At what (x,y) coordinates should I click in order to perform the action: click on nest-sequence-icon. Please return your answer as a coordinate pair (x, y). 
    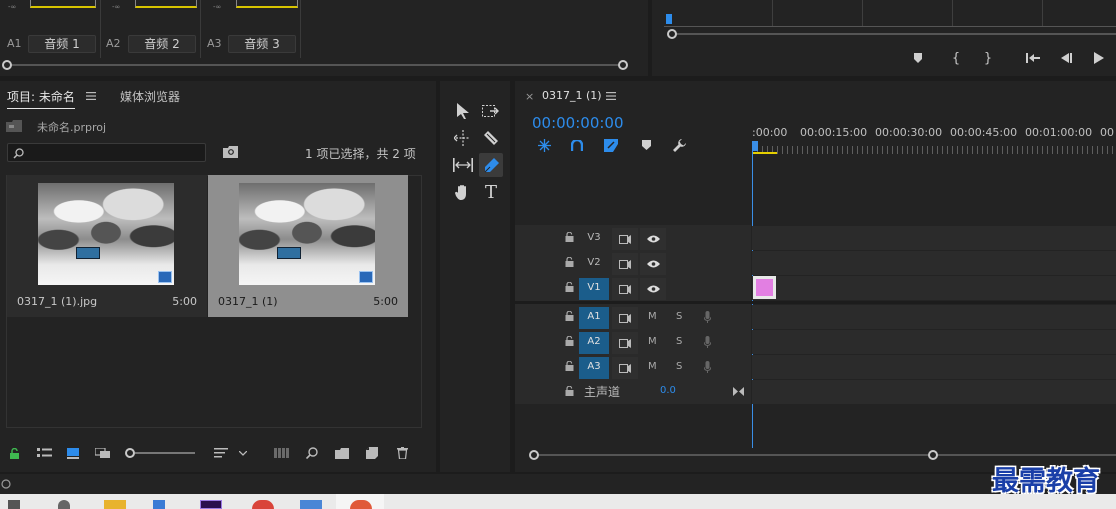
    Looking at the image, I should click on (544, 145).